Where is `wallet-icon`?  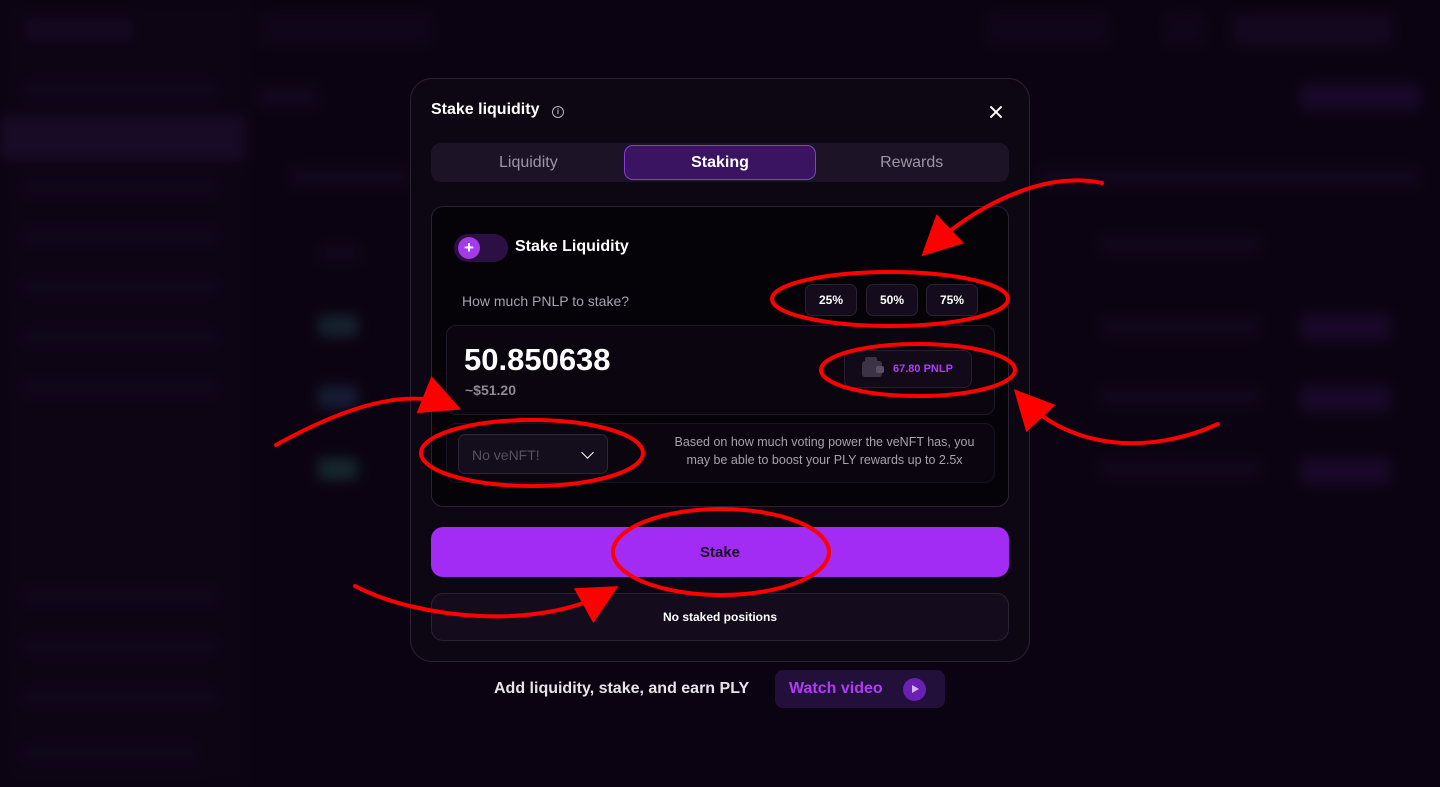 wallet-icon is located at coordinates (873, 367).